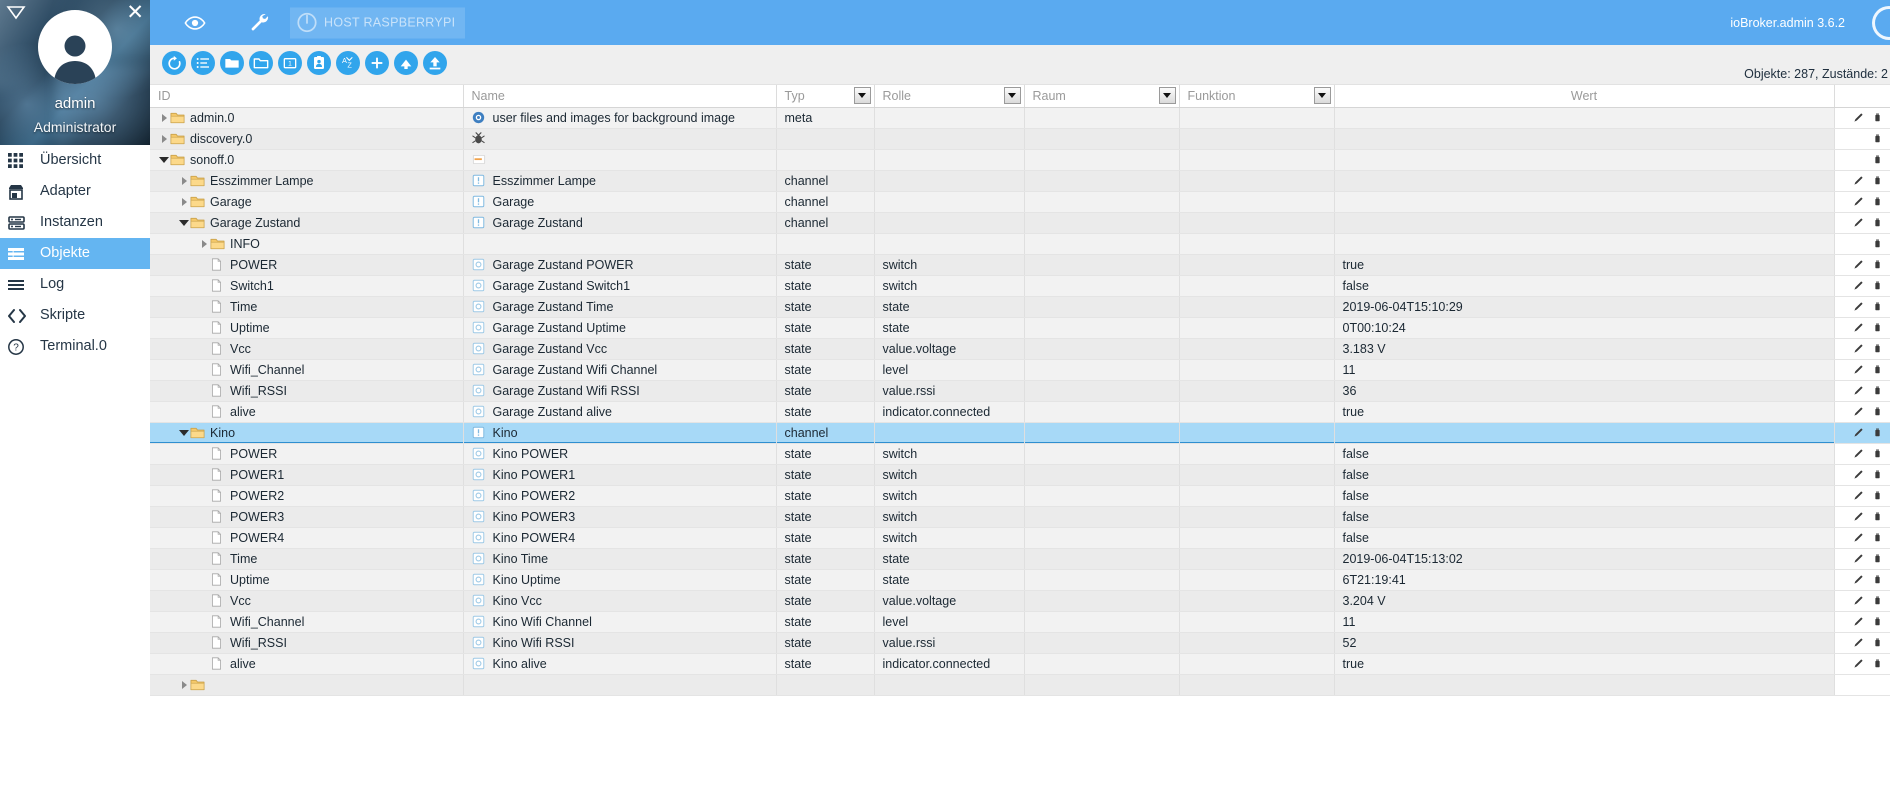  Describe the element at coordinates (377, 22) in the screenshot. I see `host-selector-chip: HOST RASPBERRYPI` at that location.